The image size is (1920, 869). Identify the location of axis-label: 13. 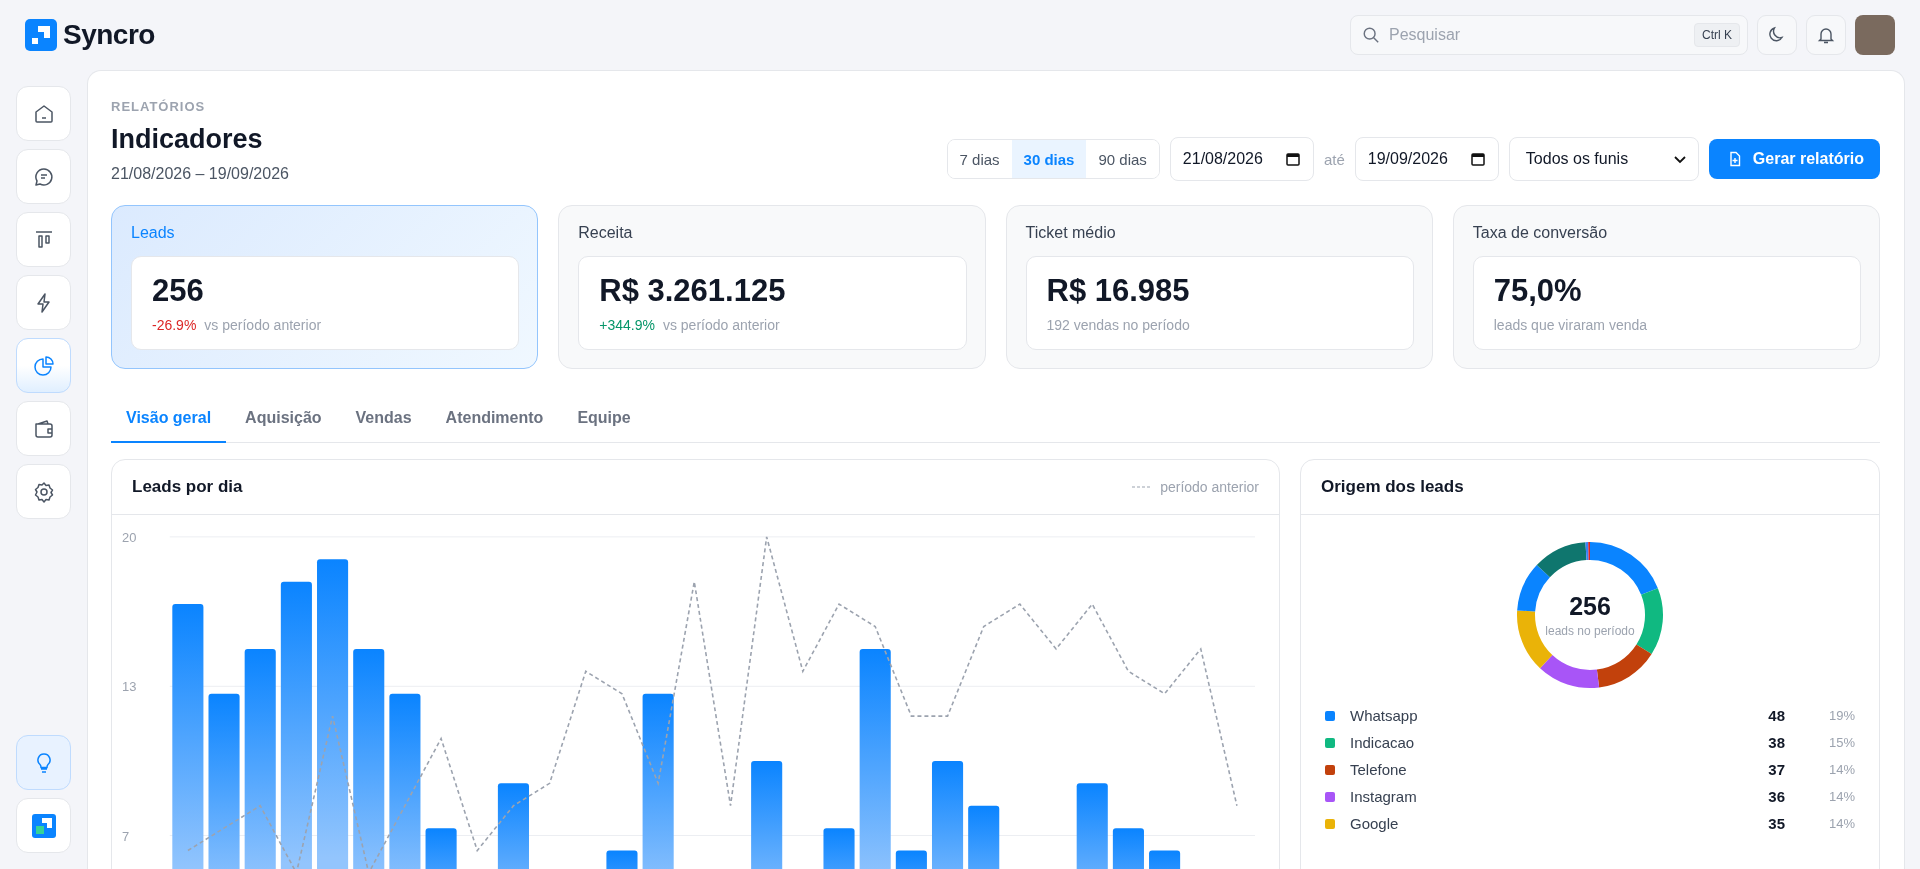
(129, 687).